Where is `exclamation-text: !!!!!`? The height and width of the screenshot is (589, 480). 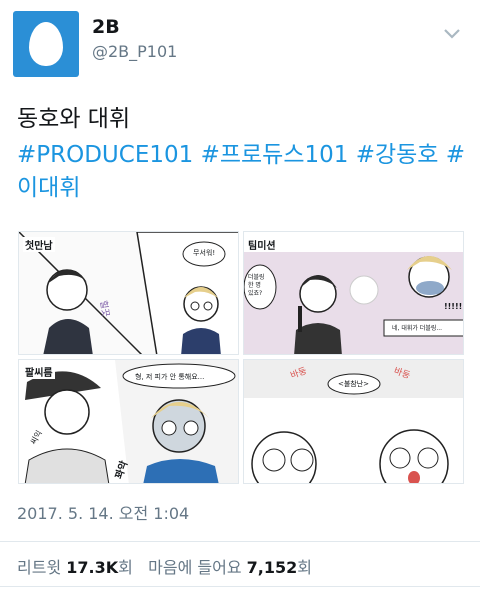
exclamation-text: !!!!! is located at coordinates (453, 306).